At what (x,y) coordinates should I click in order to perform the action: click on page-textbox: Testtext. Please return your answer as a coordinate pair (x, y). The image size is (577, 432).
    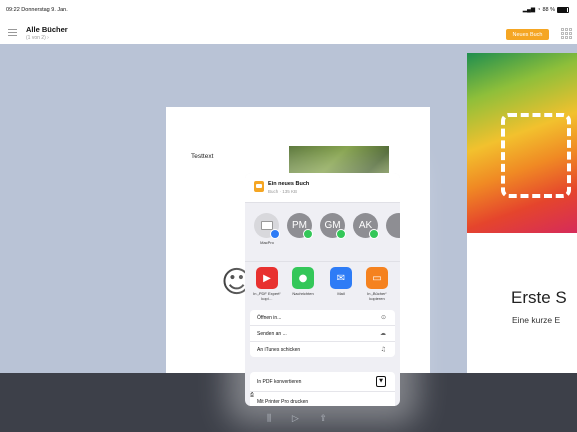
    Looking at the image, I should click on (202, 156).